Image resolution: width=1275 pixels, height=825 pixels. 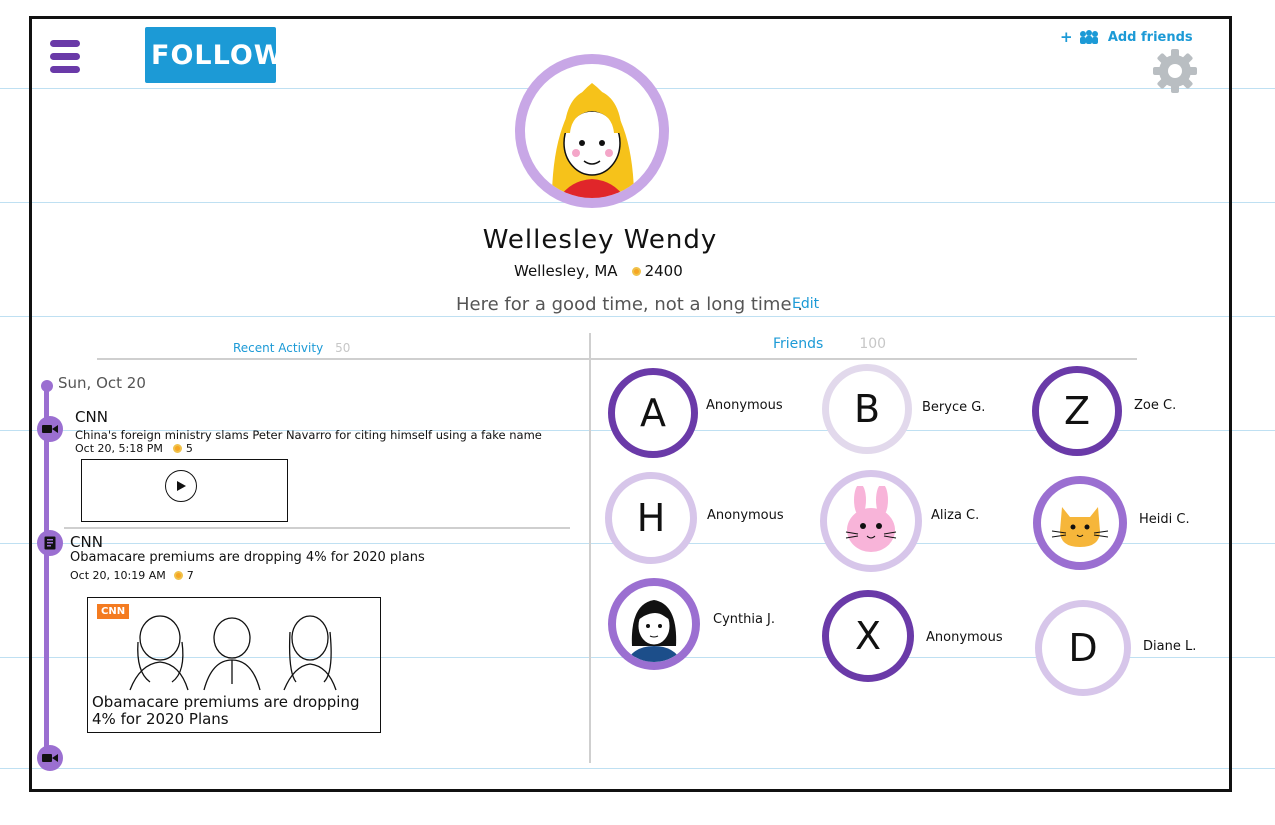 What do you see at coordinates (798, 344) in the screenshot?
I see `tab-friends-label: Friends` at bounding box center [798, 344].